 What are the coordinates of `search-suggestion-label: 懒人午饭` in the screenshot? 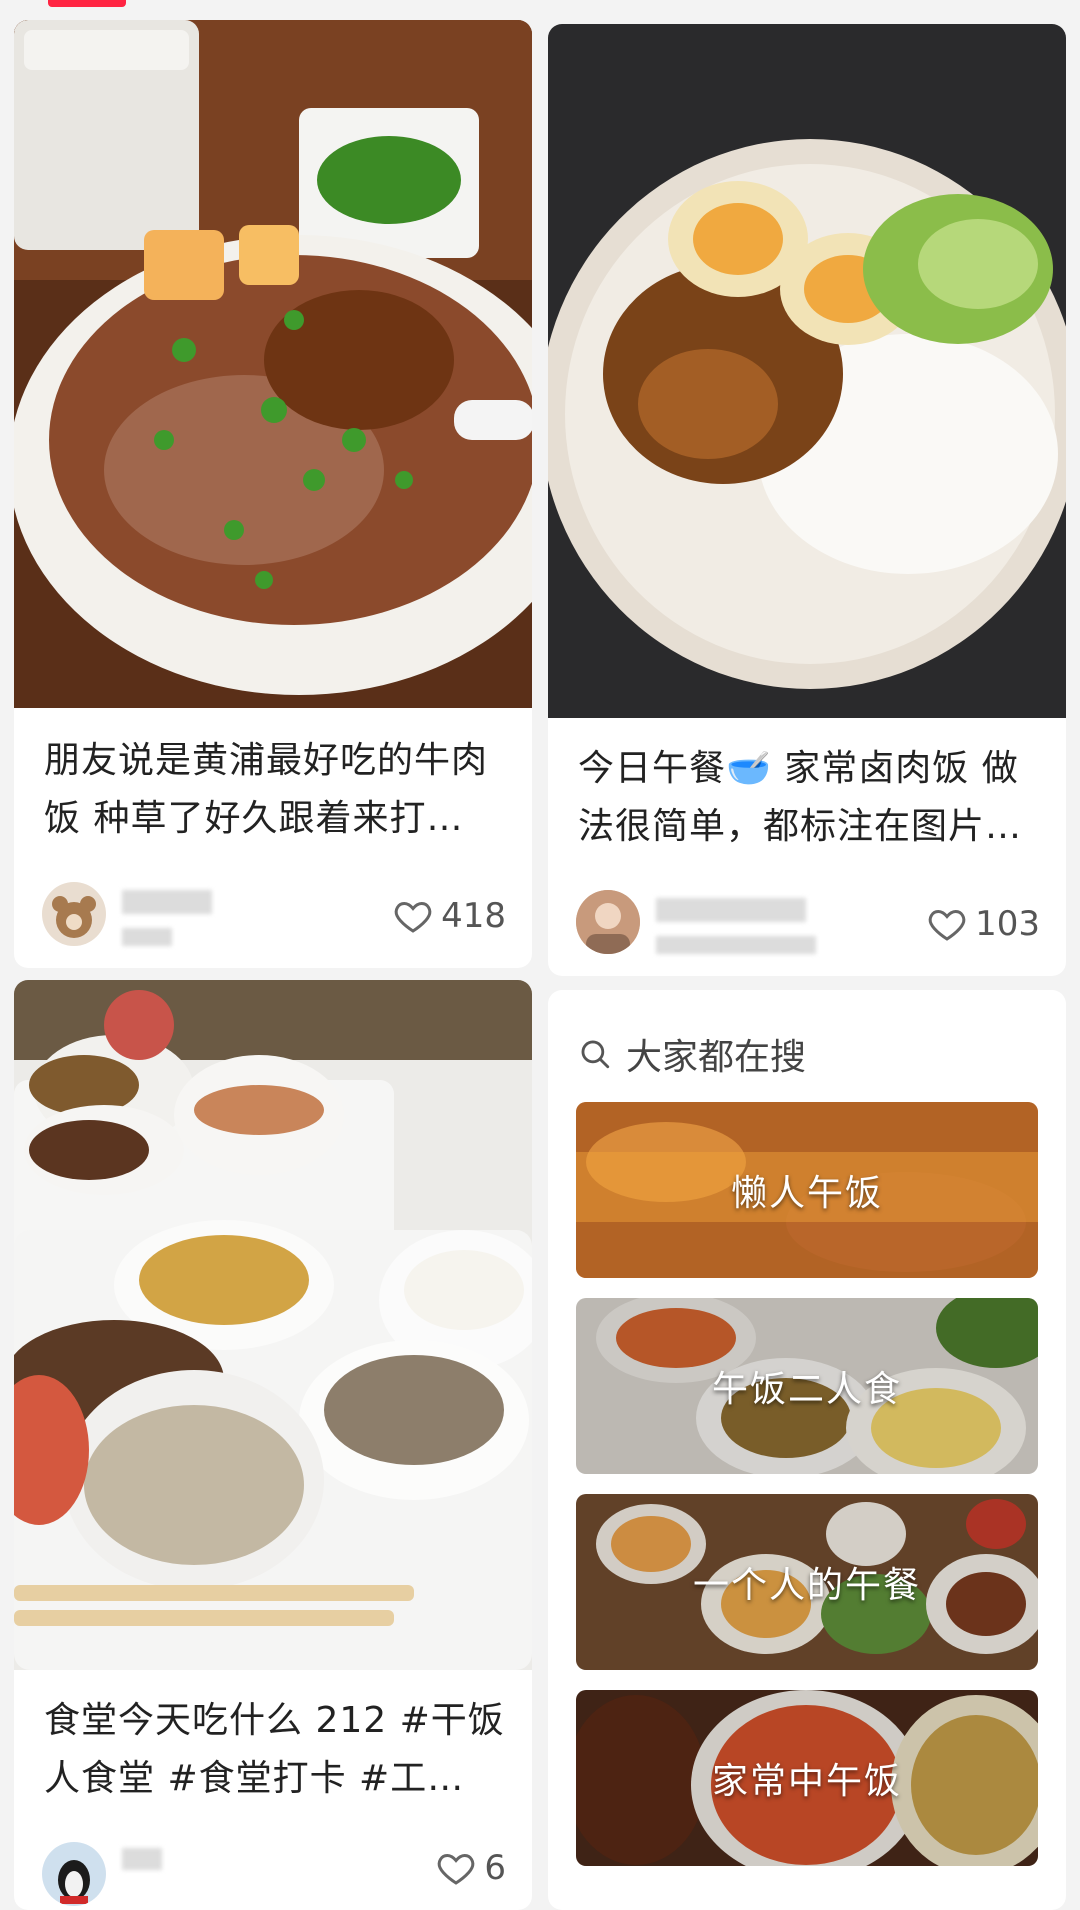 It's located at (806, 1193).